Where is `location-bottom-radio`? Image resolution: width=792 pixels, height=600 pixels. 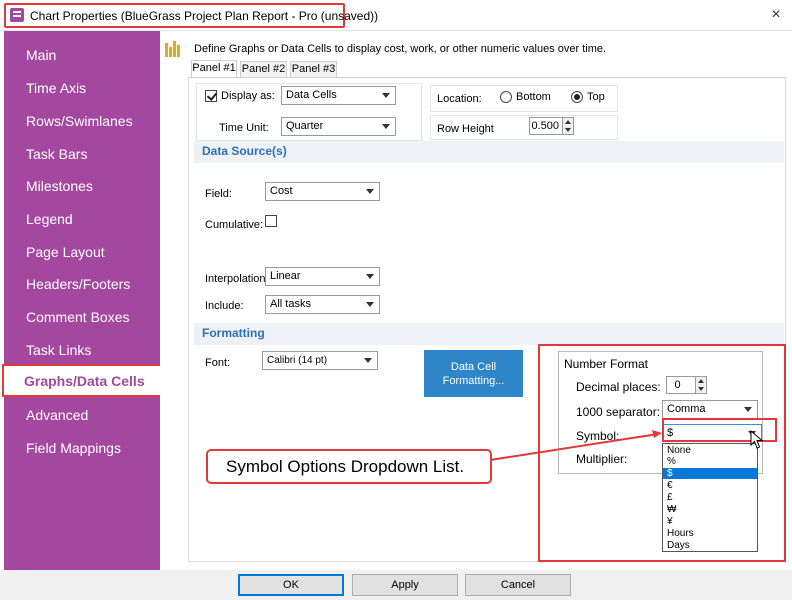
location-bottom-radio is located at coordinates (506, 97).